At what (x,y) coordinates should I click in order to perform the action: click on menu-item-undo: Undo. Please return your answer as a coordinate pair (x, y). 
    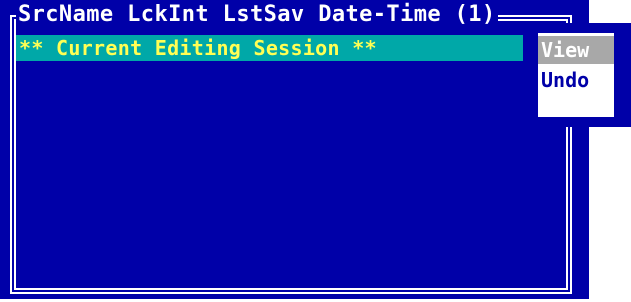
    Looking at the image, I should click on (576, 80).